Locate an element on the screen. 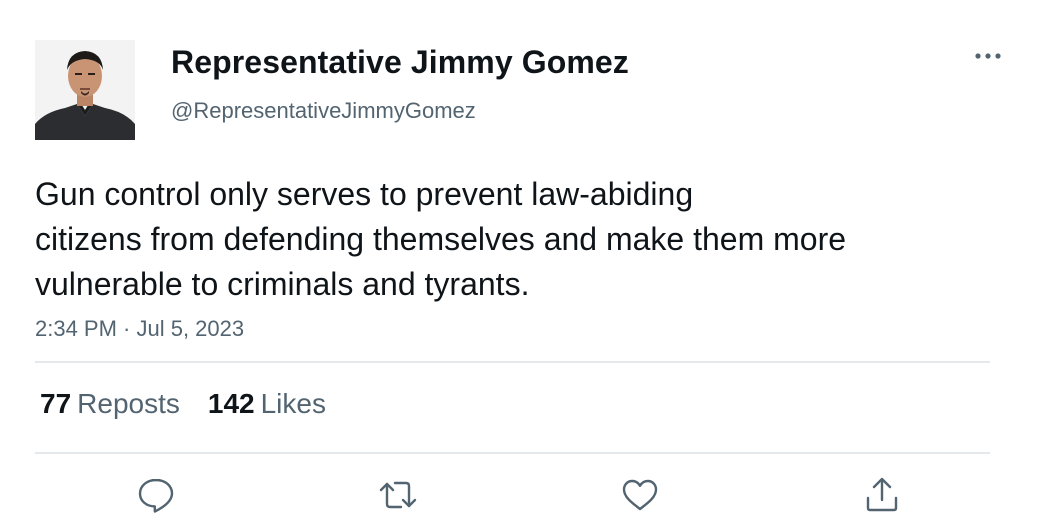 Image resolution: width=1050 pixels, height=525 pixels. repost-icon is located at coordinates (398, 495).